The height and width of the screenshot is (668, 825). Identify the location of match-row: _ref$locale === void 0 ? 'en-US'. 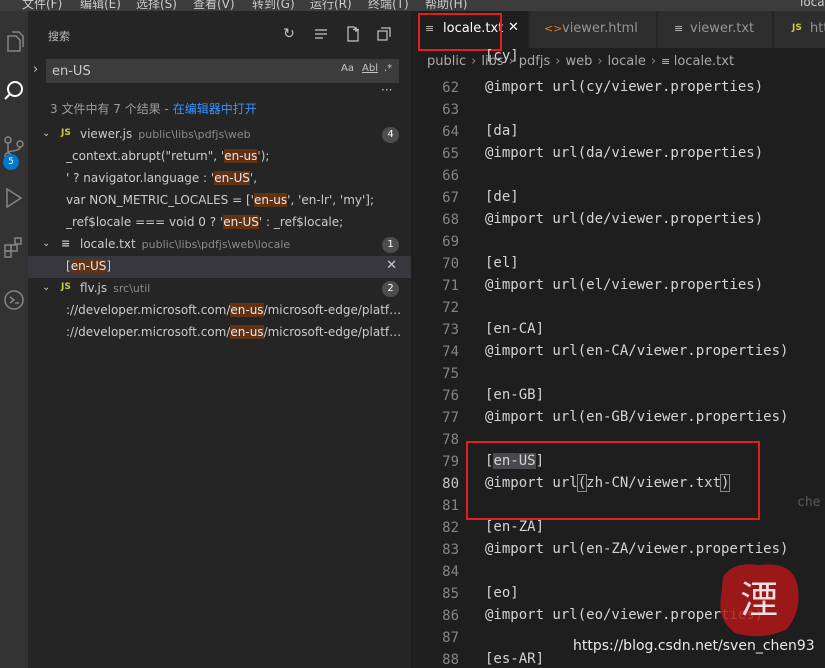
(219, 223).